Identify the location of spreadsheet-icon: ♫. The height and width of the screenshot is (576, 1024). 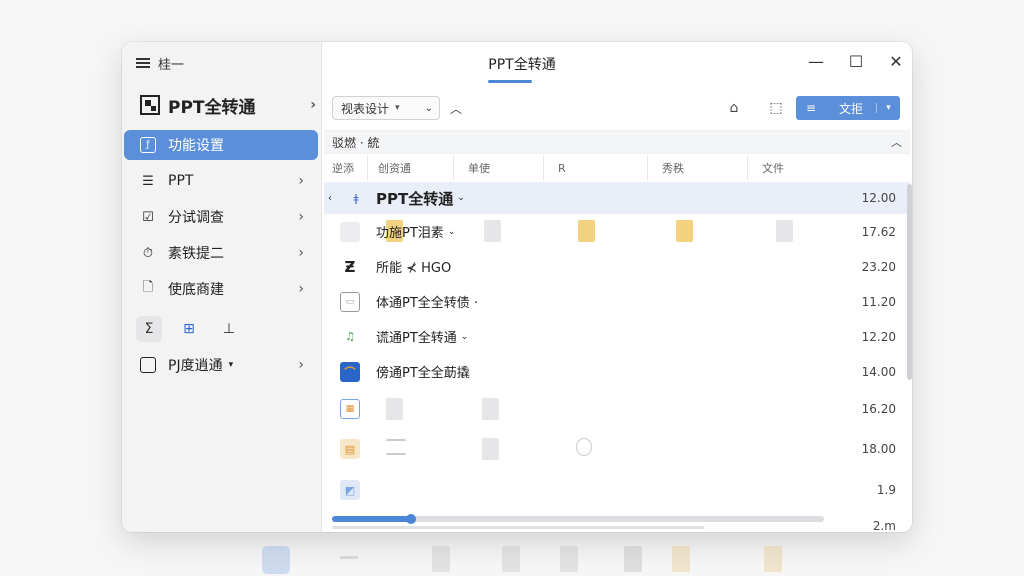
(350, 336).